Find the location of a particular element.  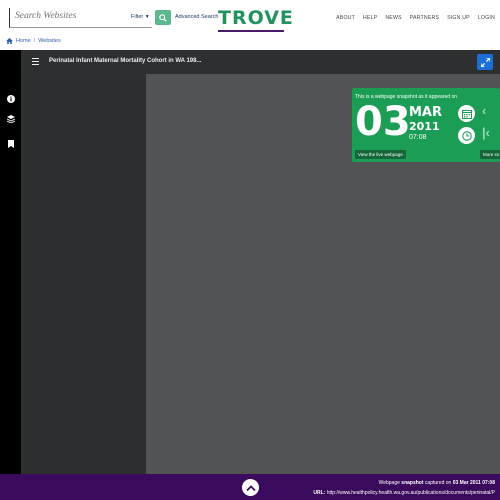

clock-icon is located at coordinates (466, 135).